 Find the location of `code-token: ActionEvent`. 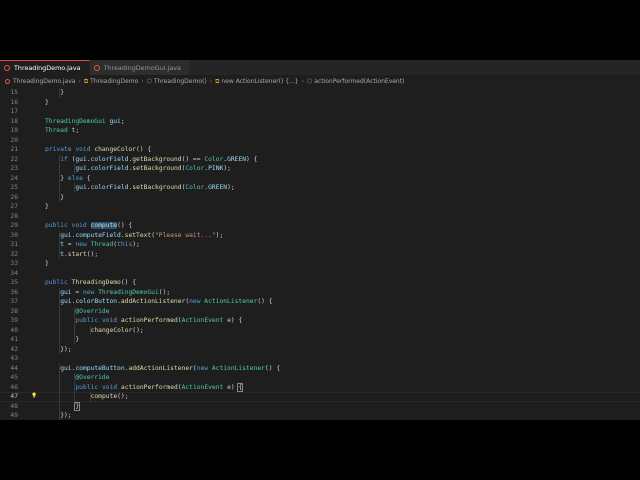

code-token: ActionEvent is located at coordinates (202, 387).